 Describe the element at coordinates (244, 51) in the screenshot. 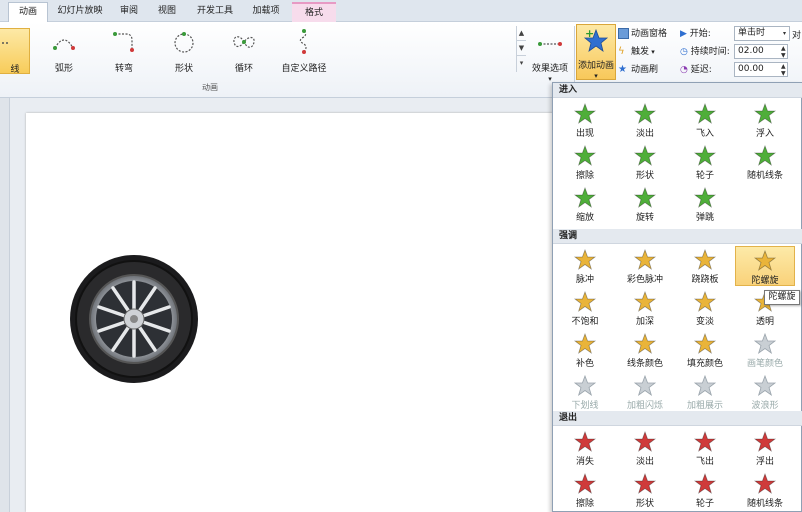

I see `motion-path-loop-button: 循环` at that location.